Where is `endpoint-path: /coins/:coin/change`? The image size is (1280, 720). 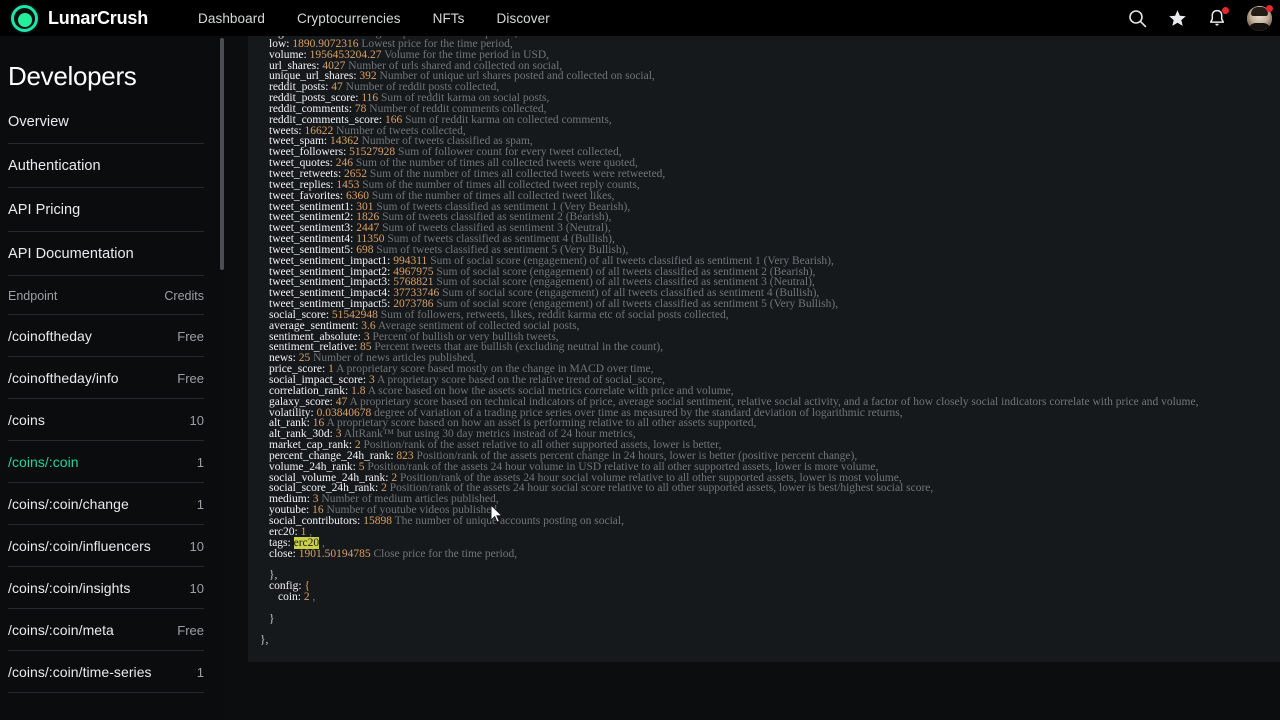 endpoint-path: /coins/:coin/change is located at coordinates (68, 504).